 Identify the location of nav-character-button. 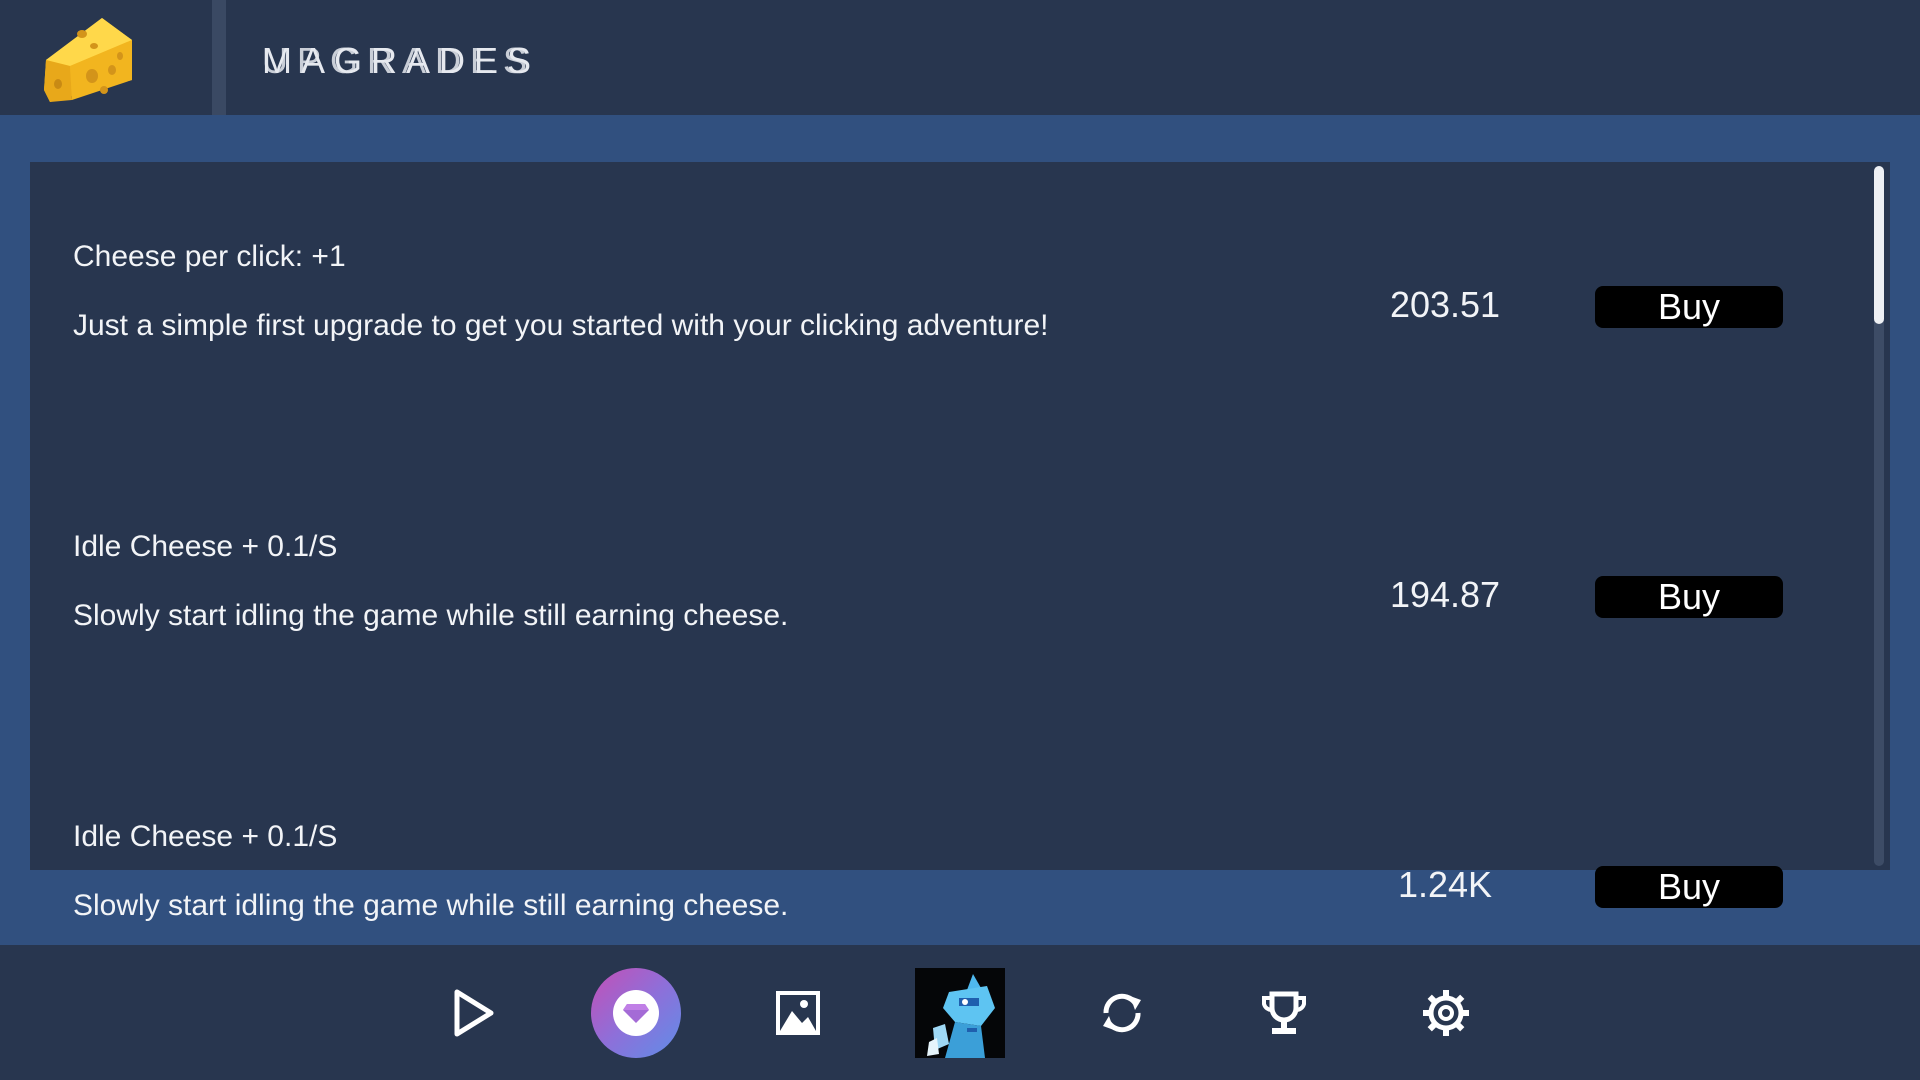
(960, 1013).